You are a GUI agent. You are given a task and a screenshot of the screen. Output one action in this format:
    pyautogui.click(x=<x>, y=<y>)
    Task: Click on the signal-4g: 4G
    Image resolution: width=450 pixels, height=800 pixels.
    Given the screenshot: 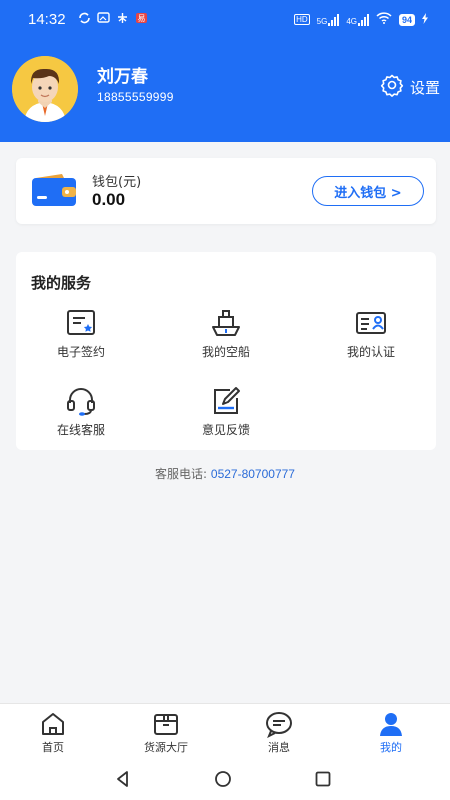 What is the action you would take?
    pyautogui.click(x=357, y=19)
    